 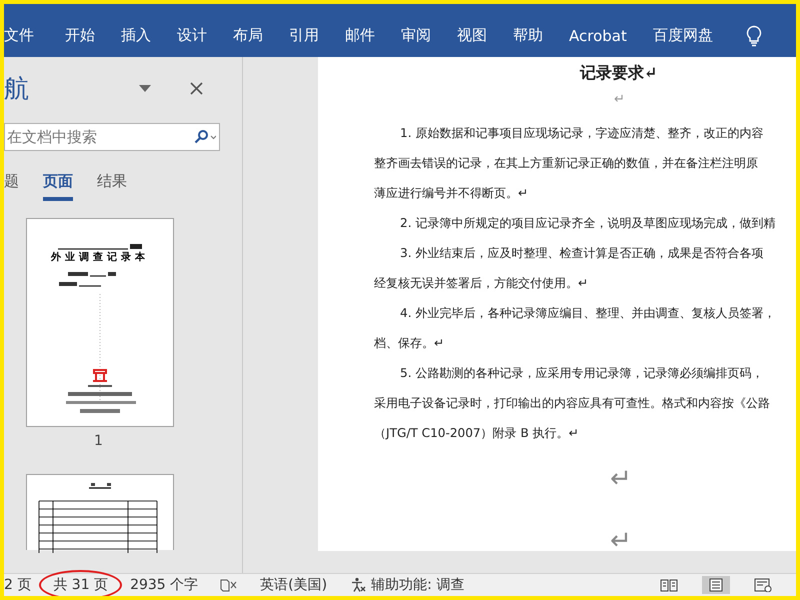 I want to click on pane-title: 航, so click(x=16, y=88).